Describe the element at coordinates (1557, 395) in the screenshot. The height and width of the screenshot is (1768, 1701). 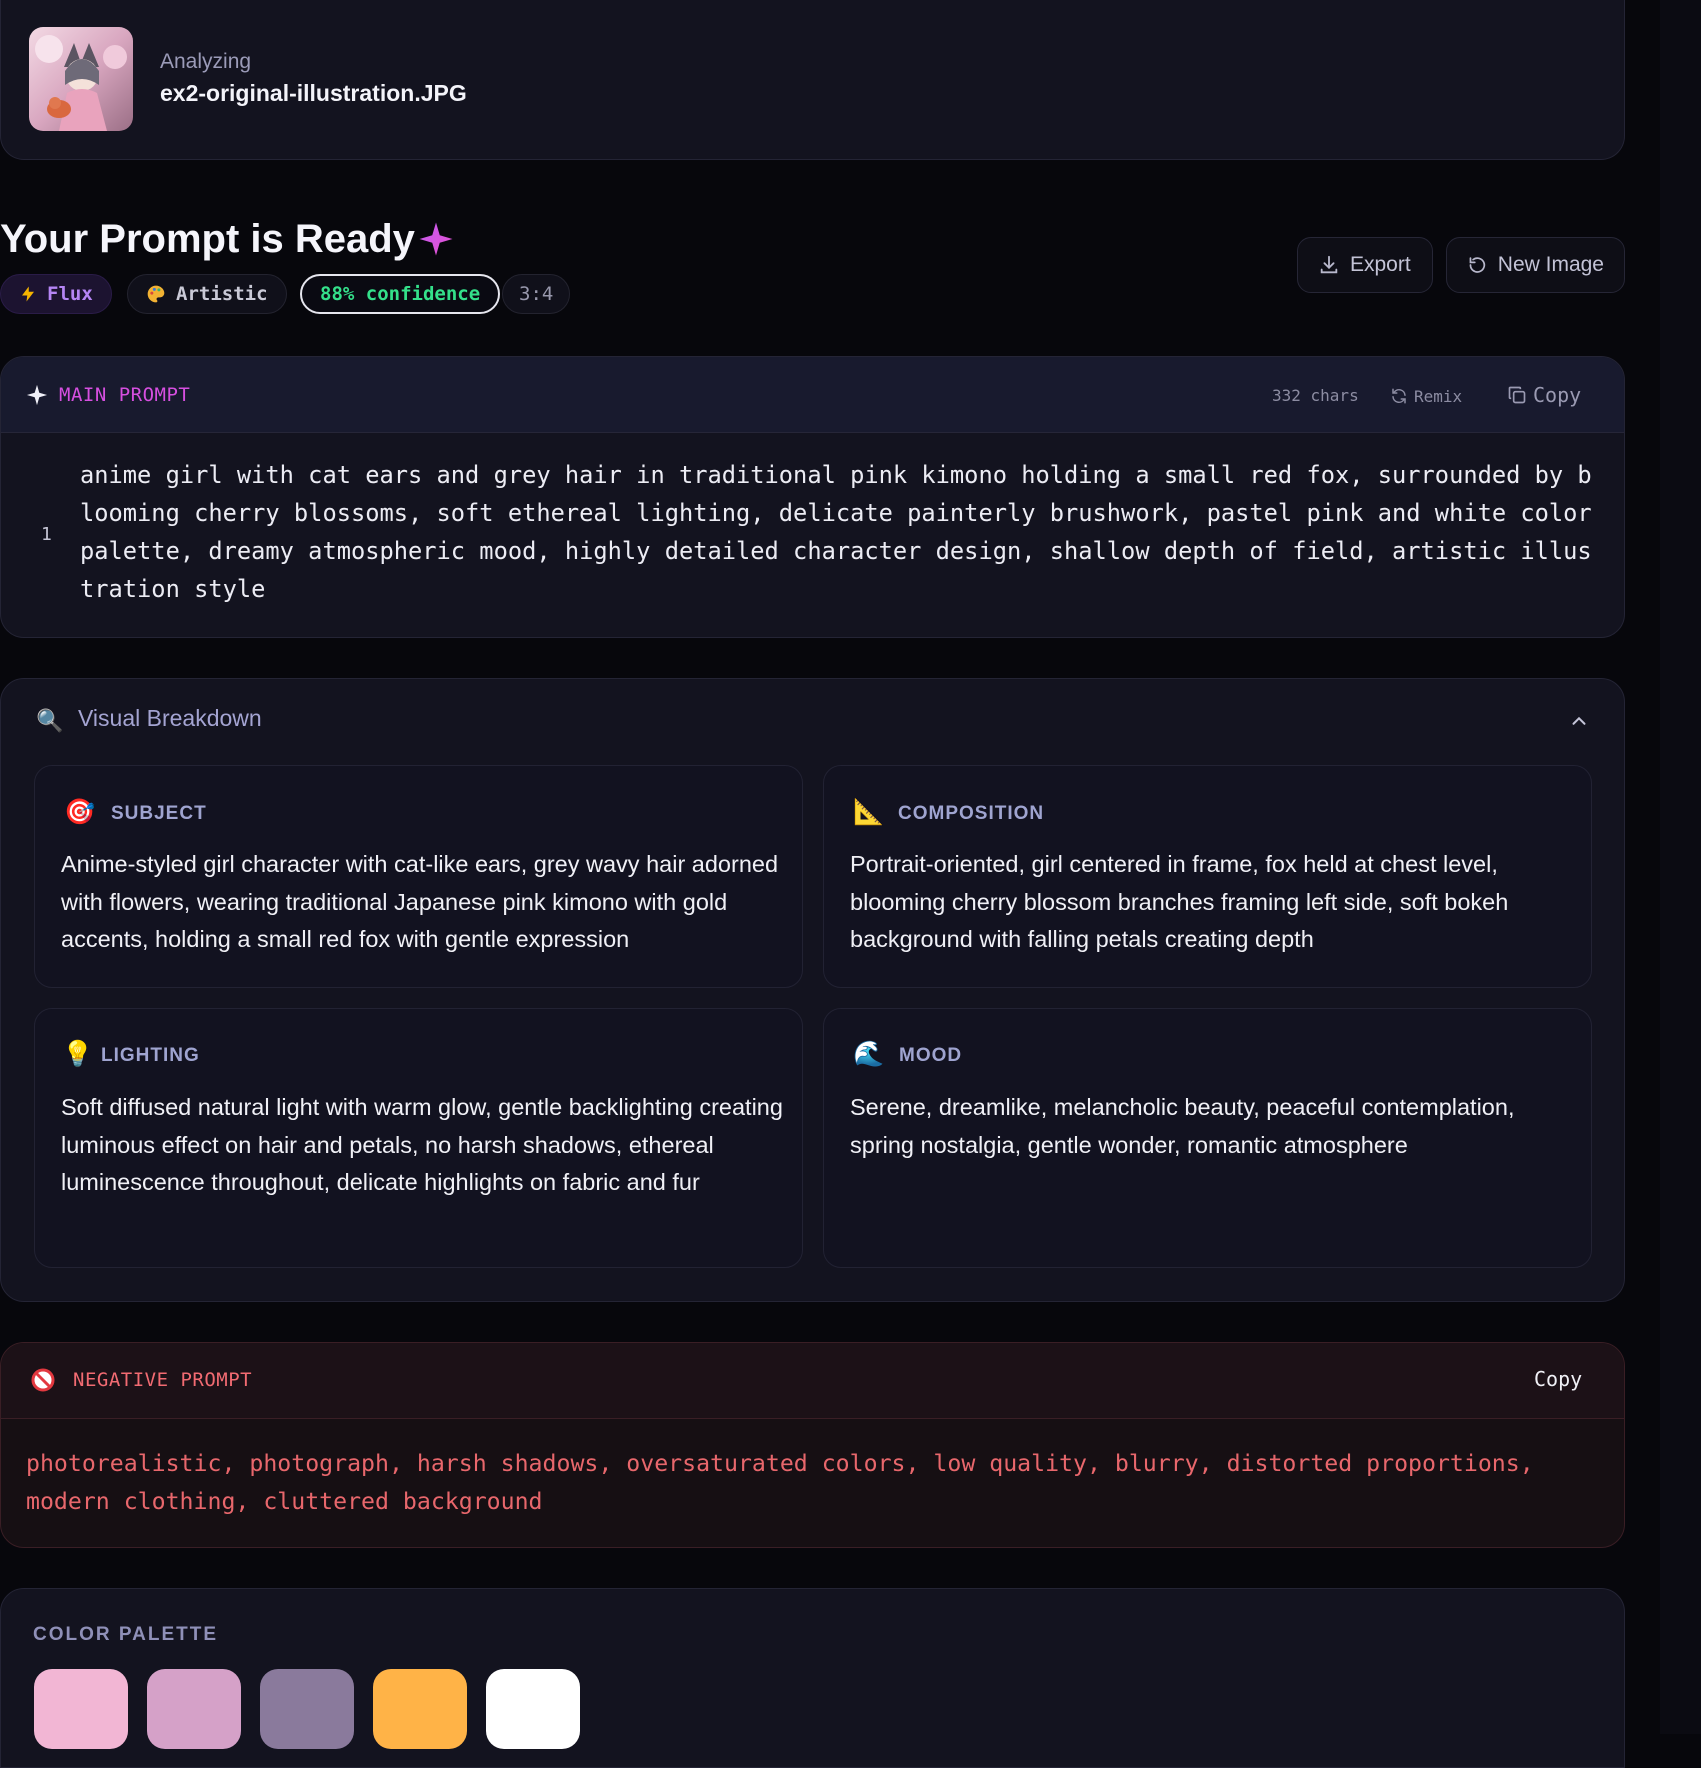
I see `copy-main-label: Copy` at that location.